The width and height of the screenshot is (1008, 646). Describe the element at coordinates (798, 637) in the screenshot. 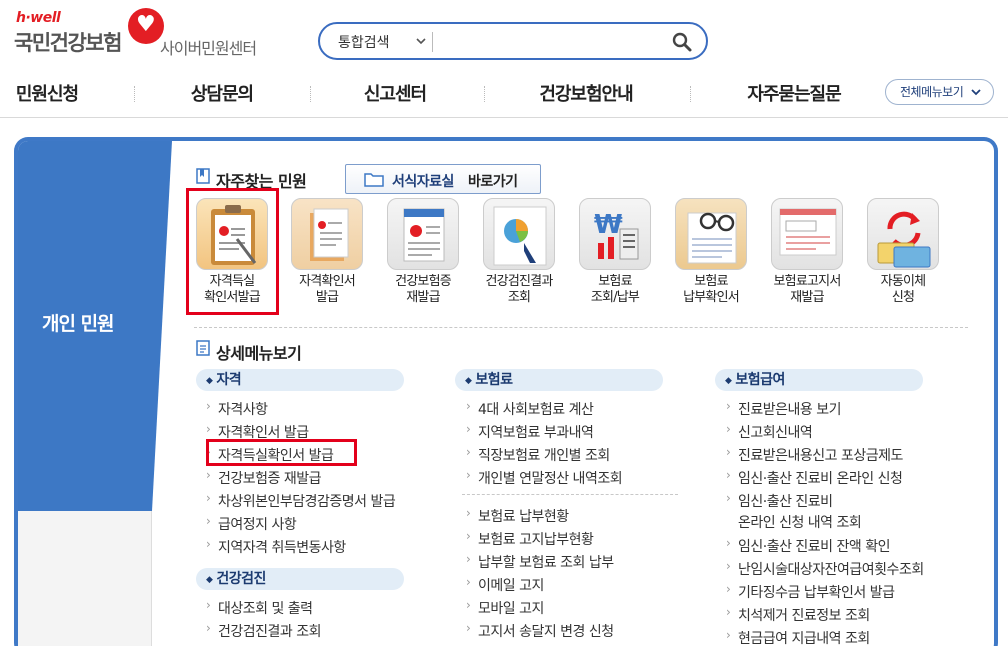

I see `menu-link: 현금급여 지급내역 조회` at that location.